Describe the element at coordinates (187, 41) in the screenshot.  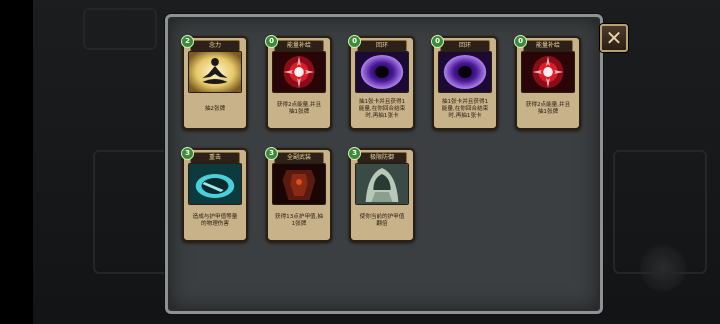
I see `card-cost-badge: 2` at that location.